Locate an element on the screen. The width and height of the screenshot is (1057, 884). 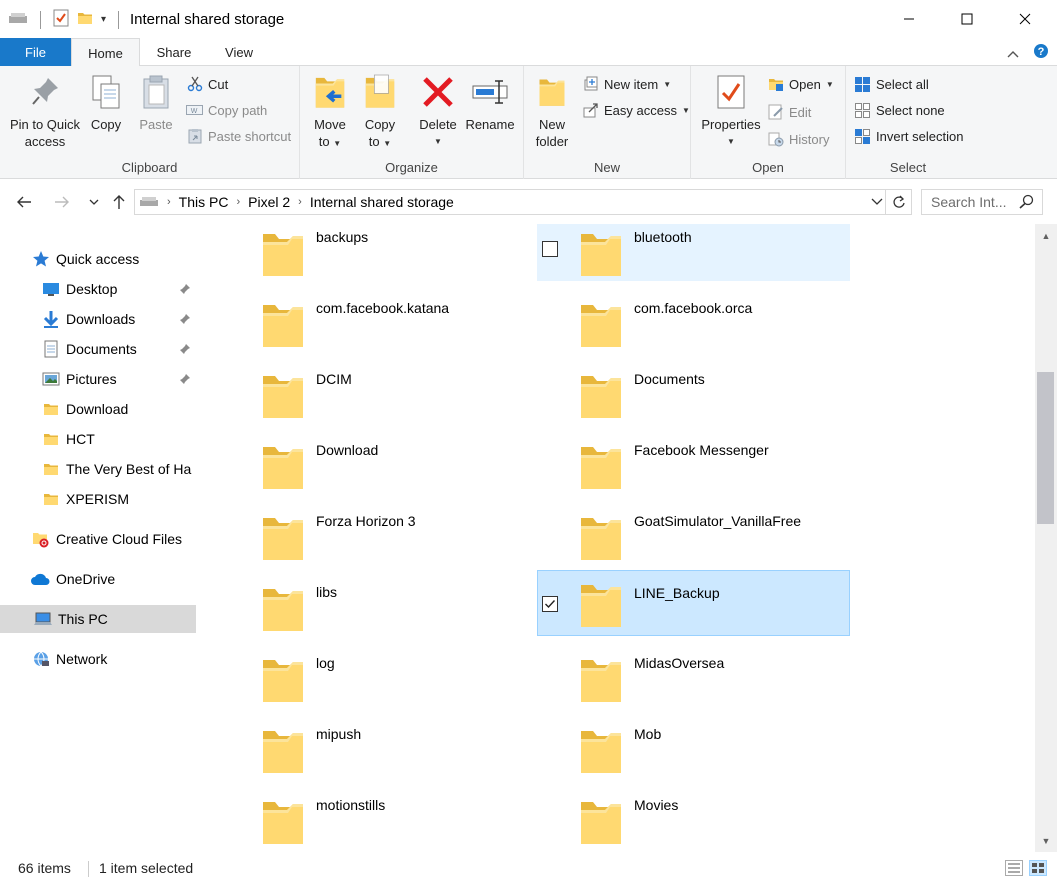
select-all-button: Select all is located at coordinates (891, 84).